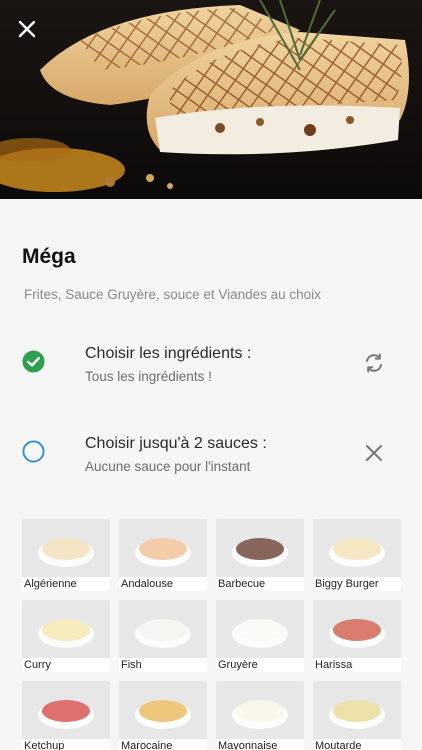 This screenshot has height=750, width=422. I want to click on sauce-label: Barbecue, so click(260, 584).